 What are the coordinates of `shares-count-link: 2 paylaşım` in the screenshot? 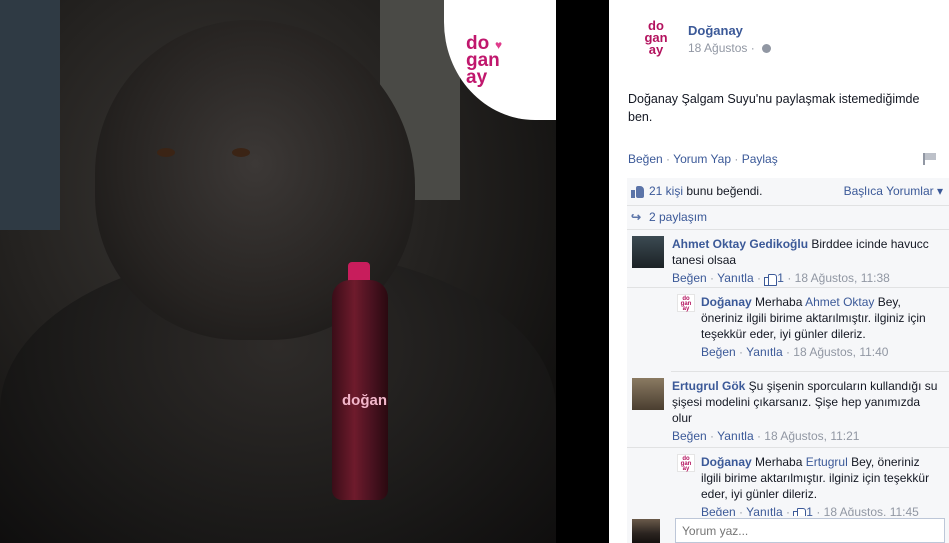 It's located at (678, 217).